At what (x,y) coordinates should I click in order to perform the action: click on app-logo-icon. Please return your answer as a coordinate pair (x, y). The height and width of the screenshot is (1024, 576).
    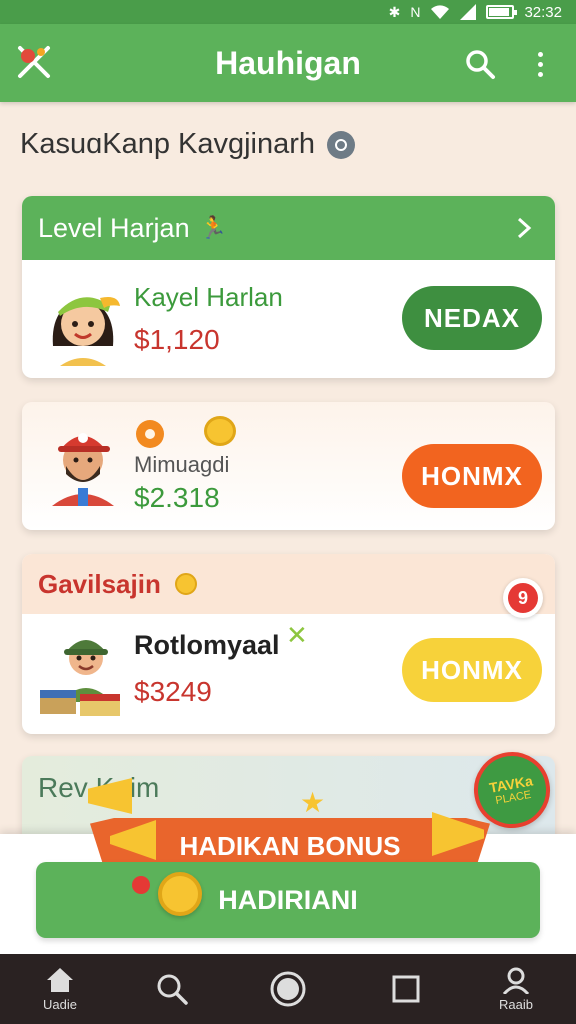
    Looking at the image, I should click on (34, 62).